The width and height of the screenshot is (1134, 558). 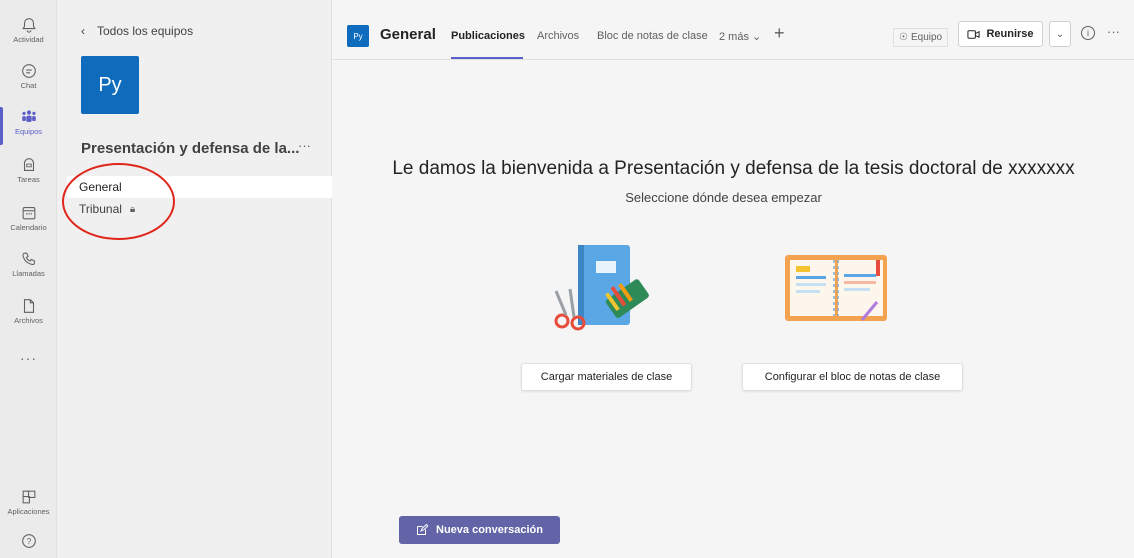 I want to click on rail-item-files: Archivos, so click(x=28, y=311).